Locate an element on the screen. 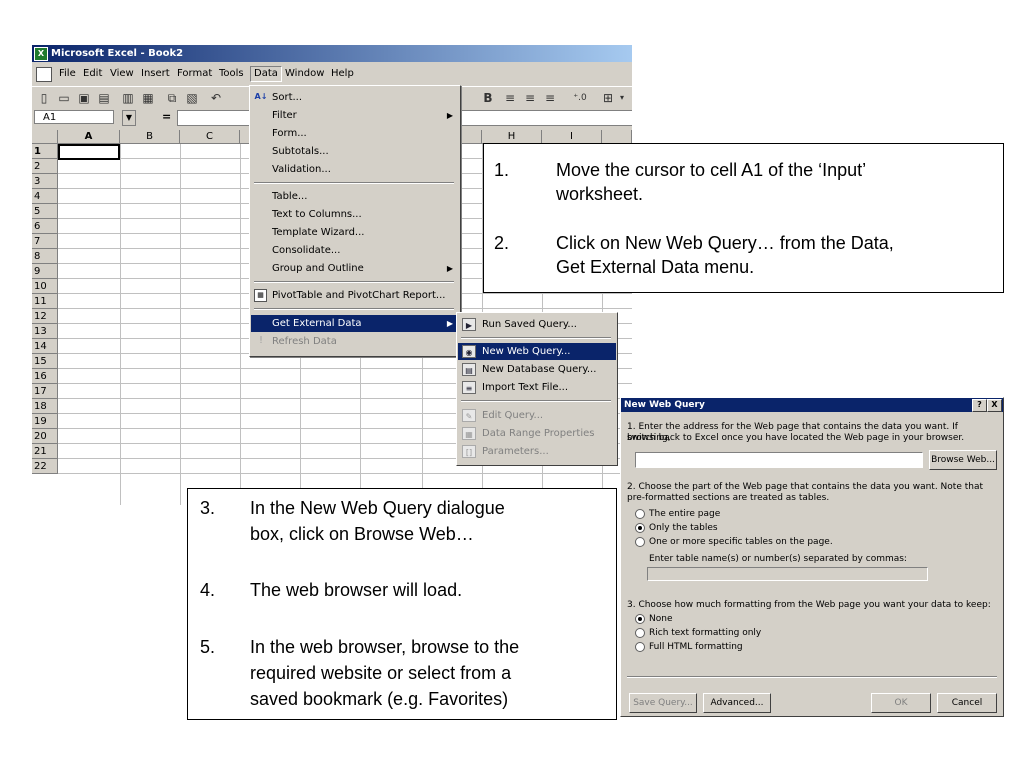  menu-help: Help is located at coordinates (342, 74).